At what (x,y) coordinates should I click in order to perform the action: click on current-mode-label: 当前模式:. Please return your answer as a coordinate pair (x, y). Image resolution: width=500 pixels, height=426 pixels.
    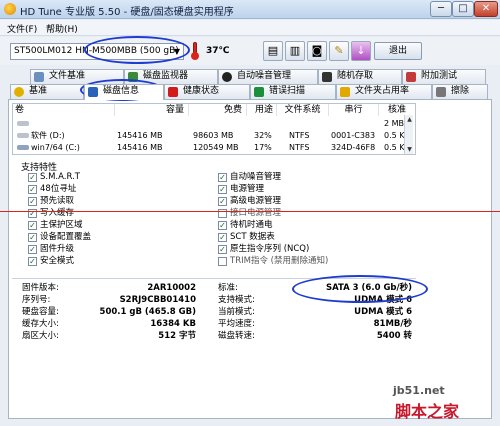
    Looking at the image, I should click on (236, 312).